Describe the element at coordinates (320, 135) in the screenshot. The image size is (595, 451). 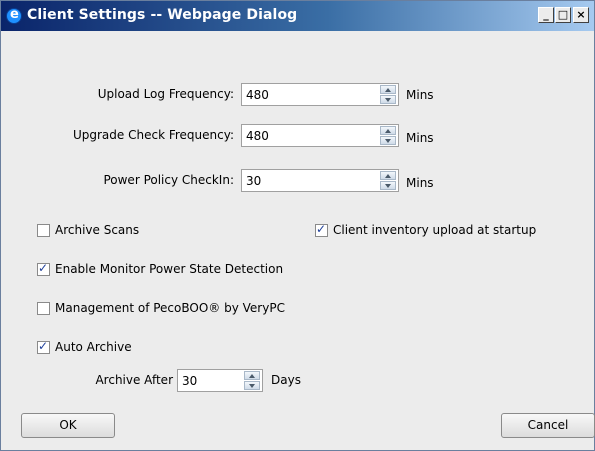
I see `upgrade-check-frequency-input: 480` at that location.